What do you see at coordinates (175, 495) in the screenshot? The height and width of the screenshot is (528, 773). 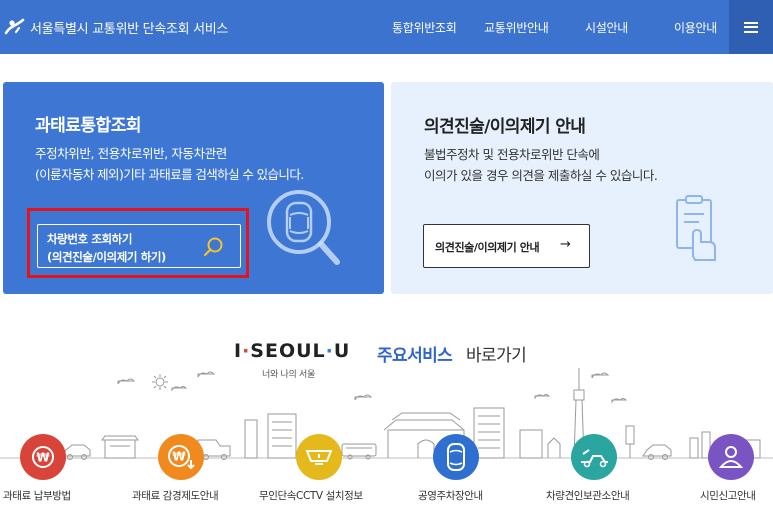 I see `service-label-fine-reduction: 과태료 감경제도안내` at bounding box center [175, 495].